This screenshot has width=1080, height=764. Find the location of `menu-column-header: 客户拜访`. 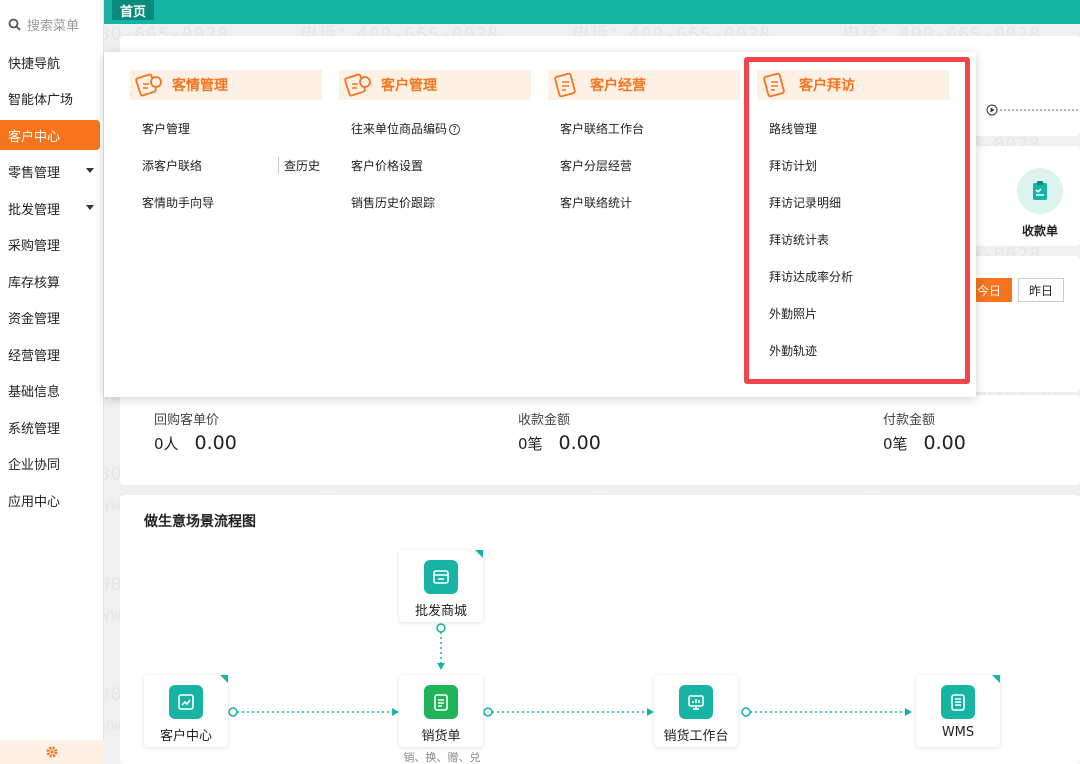

menu-column-header: 客户拜访 is located at coordinates (853, 85).